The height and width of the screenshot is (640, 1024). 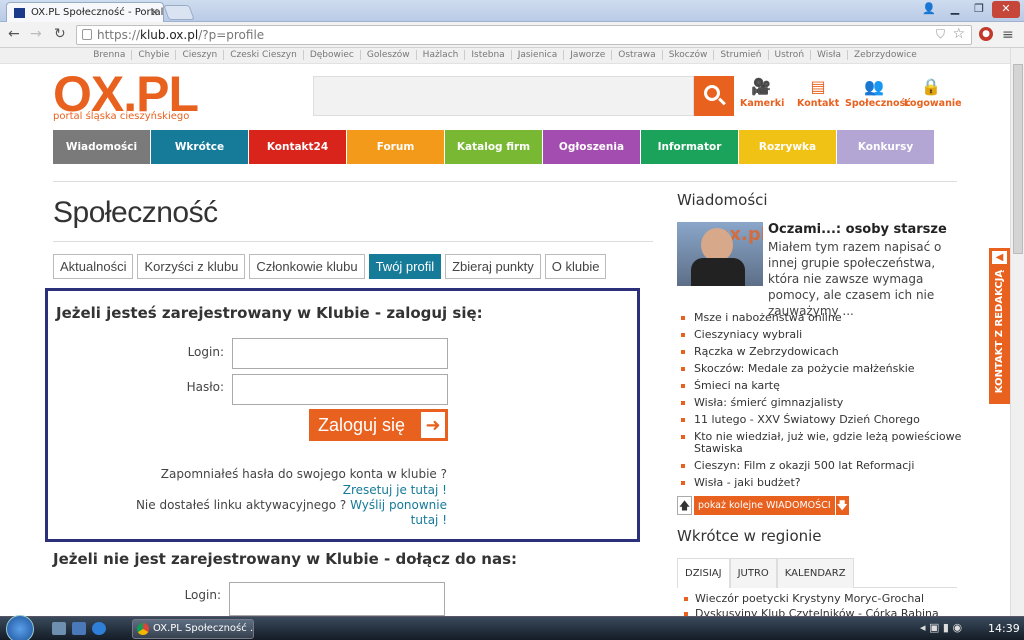 I want to click on town-link: Ostrawa, so click(x=637, y=55).